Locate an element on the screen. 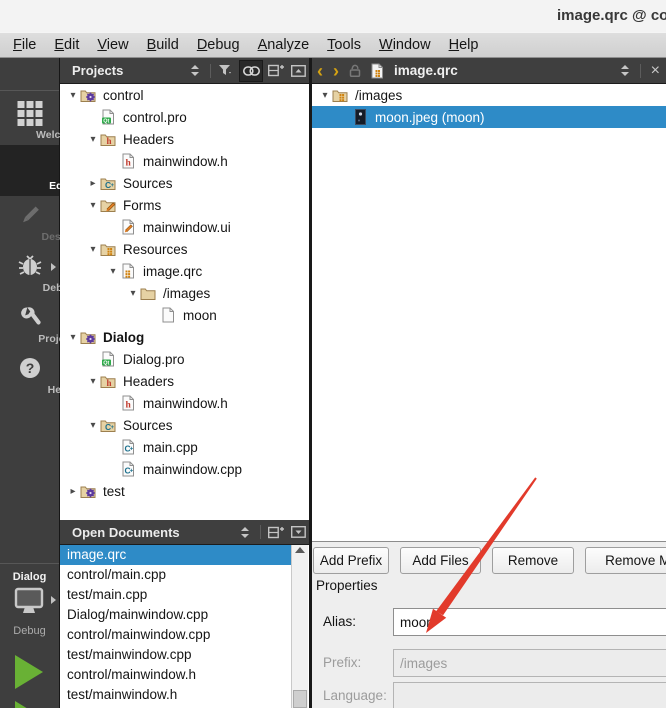 The image size is (666, 708). open-document-item: test/main.cpp is located at coordinates (176, 595).